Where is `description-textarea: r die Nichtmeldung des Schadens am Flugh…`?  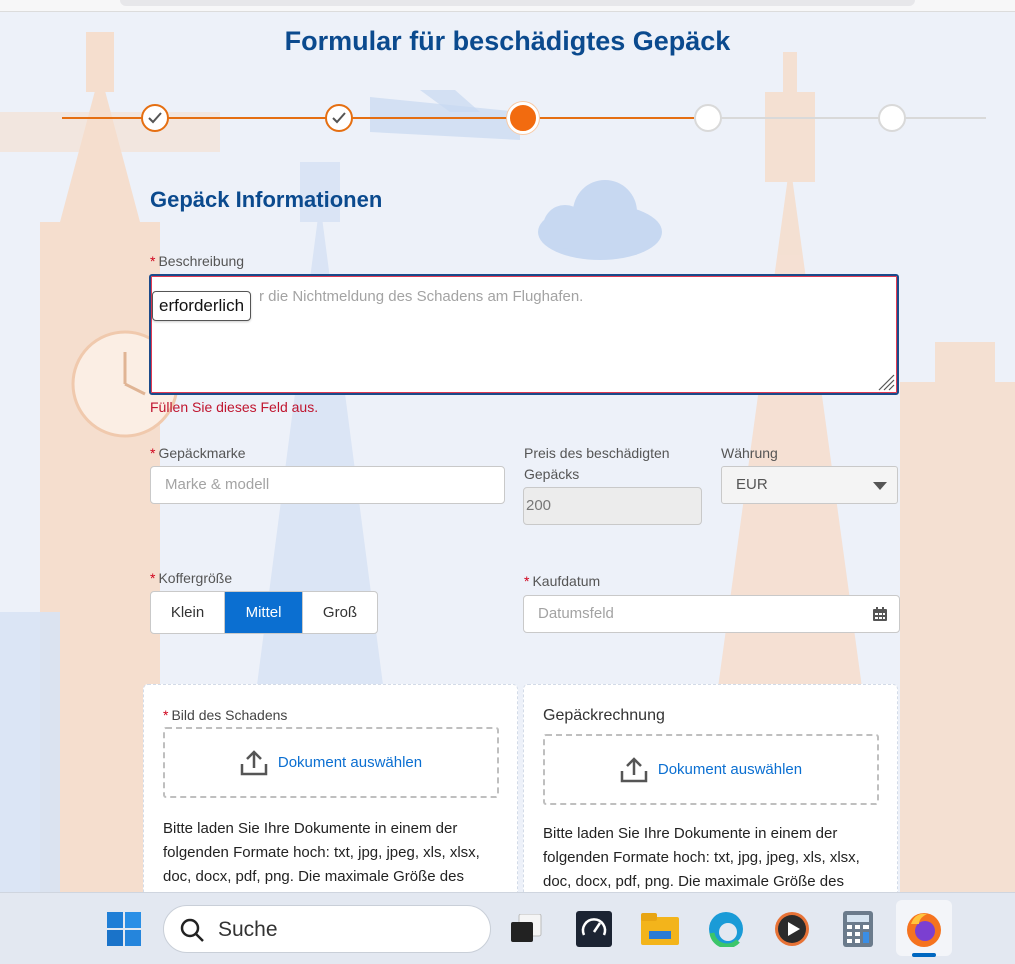 description-textarea: r die Nichtmeldung des Schadens am Flugh… is located at coordinates (524, 334).